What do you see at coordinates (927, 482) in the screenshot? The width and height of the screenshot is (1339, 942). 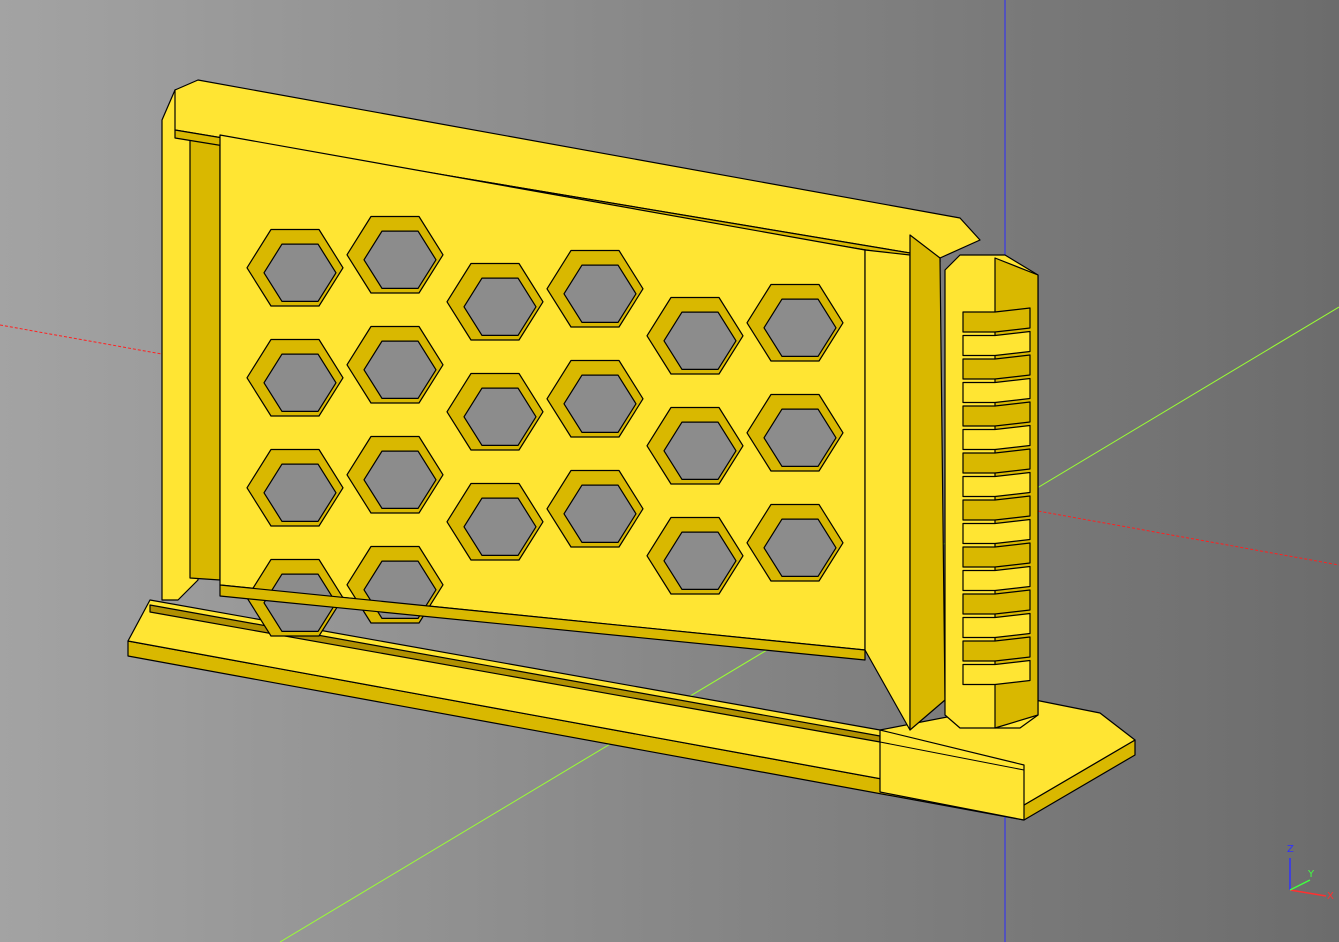 I see `frame-right-post-side` at bounding box center [927, 482].